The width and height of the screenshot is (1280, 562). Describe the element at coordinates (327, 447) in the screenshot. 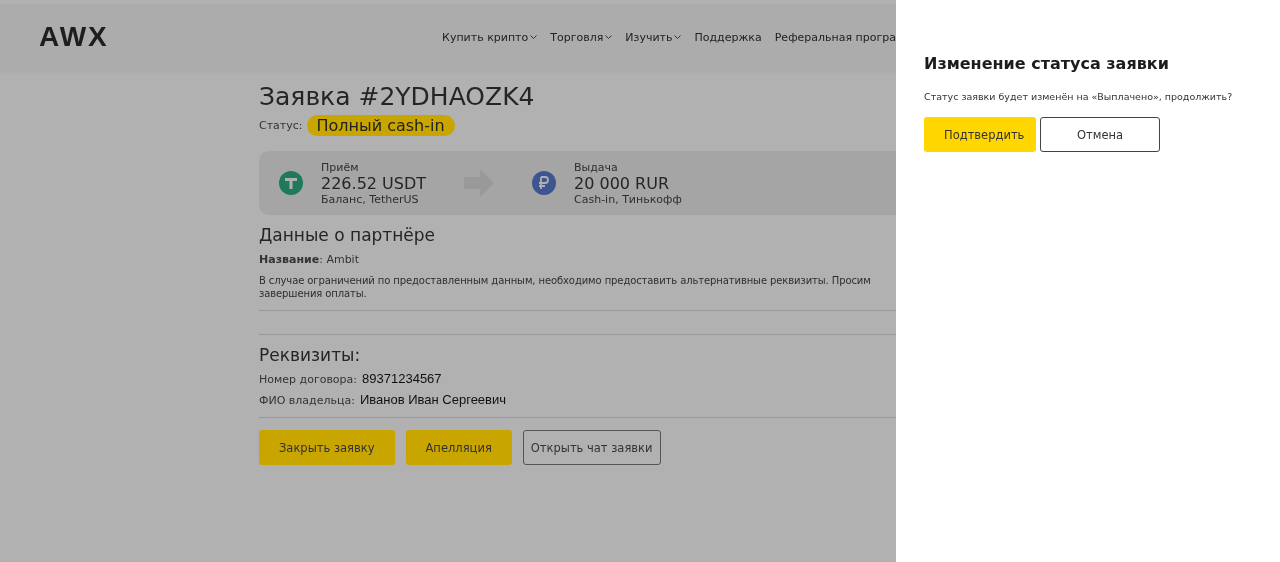

I see `action-button: Закрыть заявку` at that location.